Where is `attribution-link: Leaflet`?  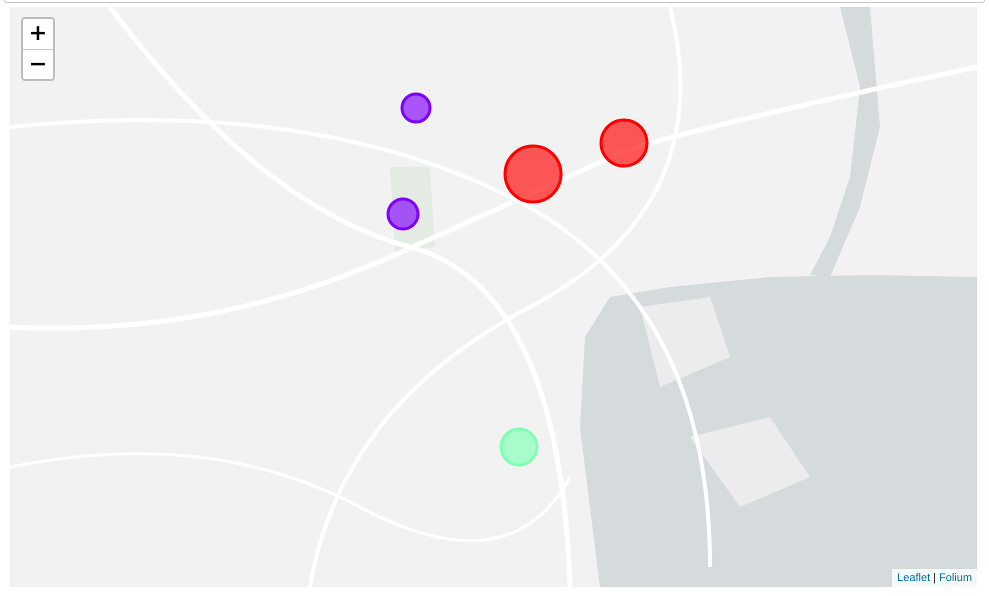
attribution-link: Leaflet is located at coordinates (913, 578).